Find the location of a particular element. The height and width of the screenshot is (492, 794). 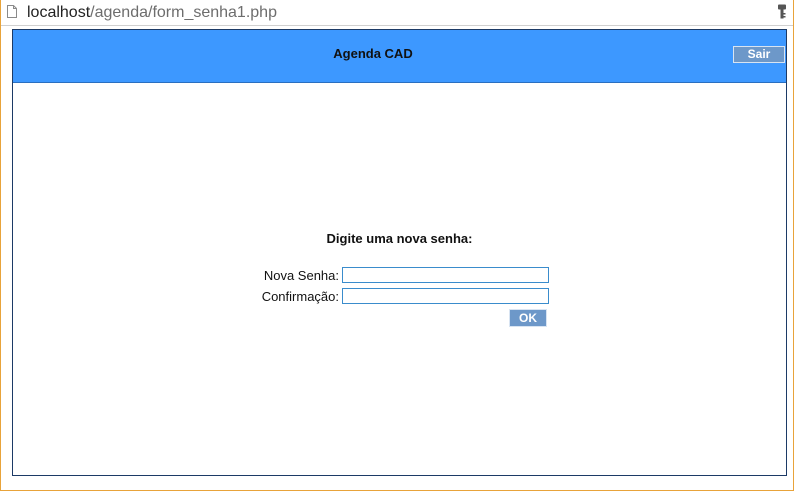

url-text: localhost/agenda/form_senha1.php is located at coordinates (152, 12).